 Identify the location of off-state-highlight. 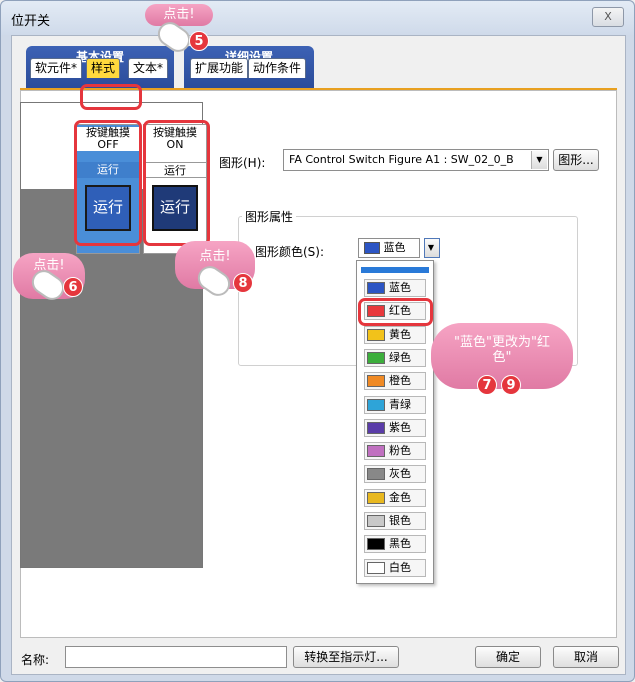
(108, 183).